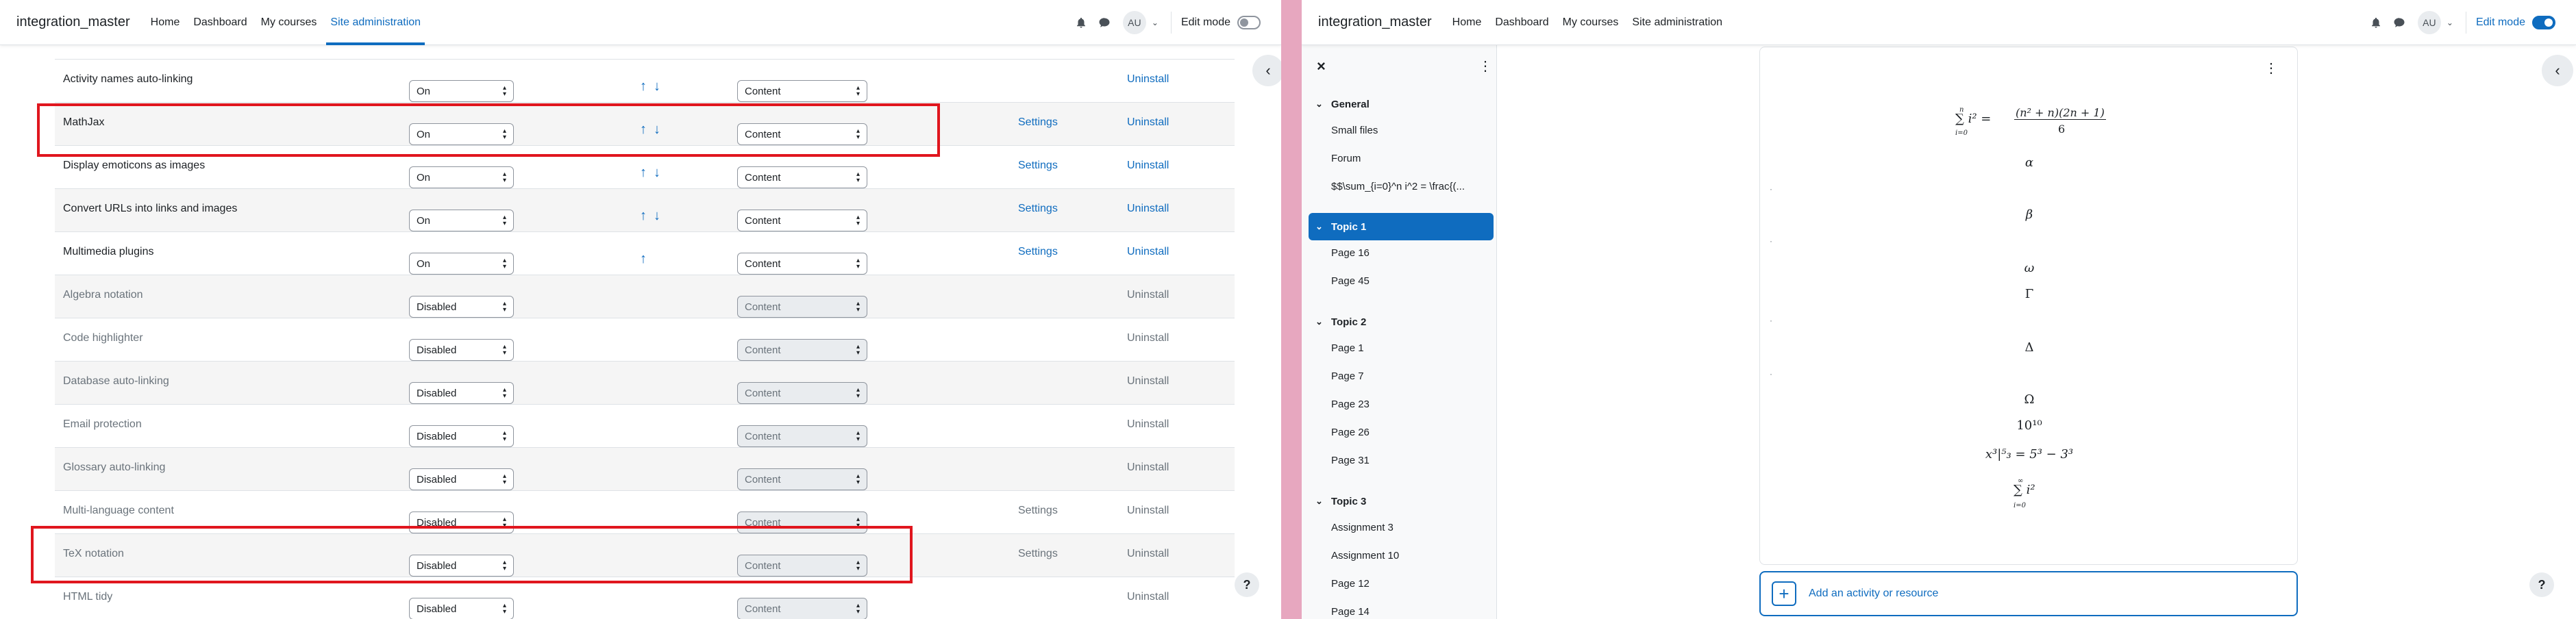 This screenshot has width=2576, height=619. I want to click on course-index-item: Assignment 3, so click(1362, 527).